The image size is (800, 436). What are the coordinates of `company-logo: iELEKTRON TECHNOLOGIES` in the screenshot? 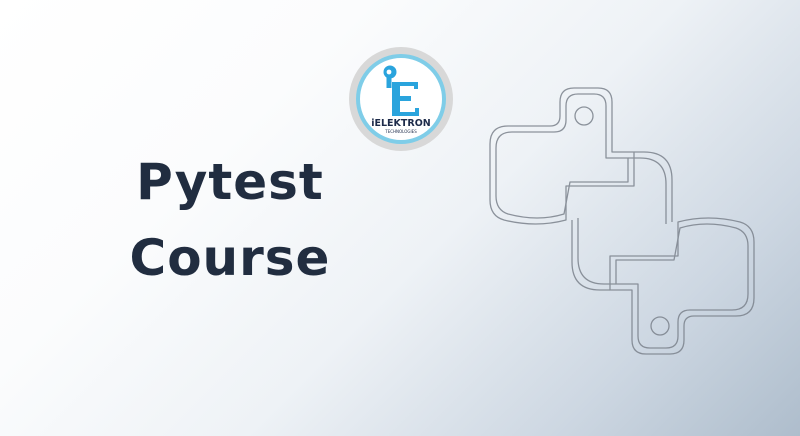 It's located at (401, 99).